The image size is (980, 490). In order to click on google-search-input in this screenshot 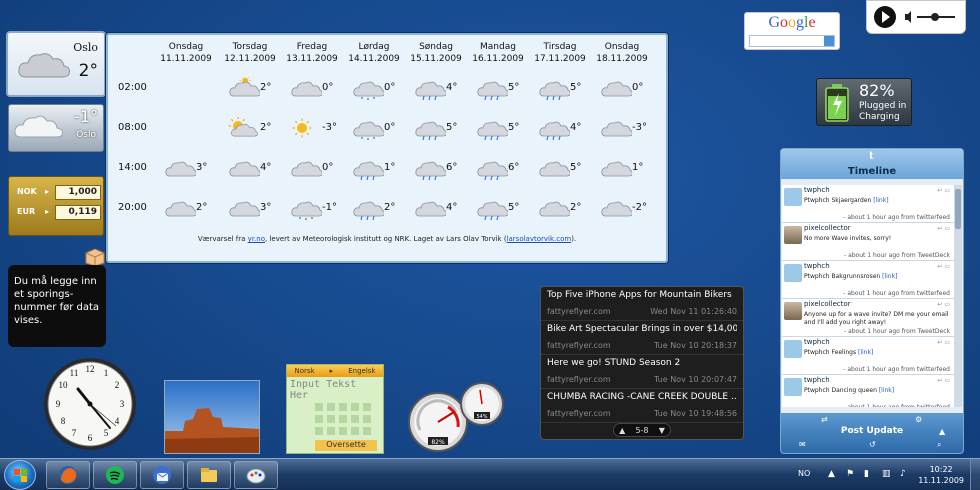, I will do `click(792, 41)`.